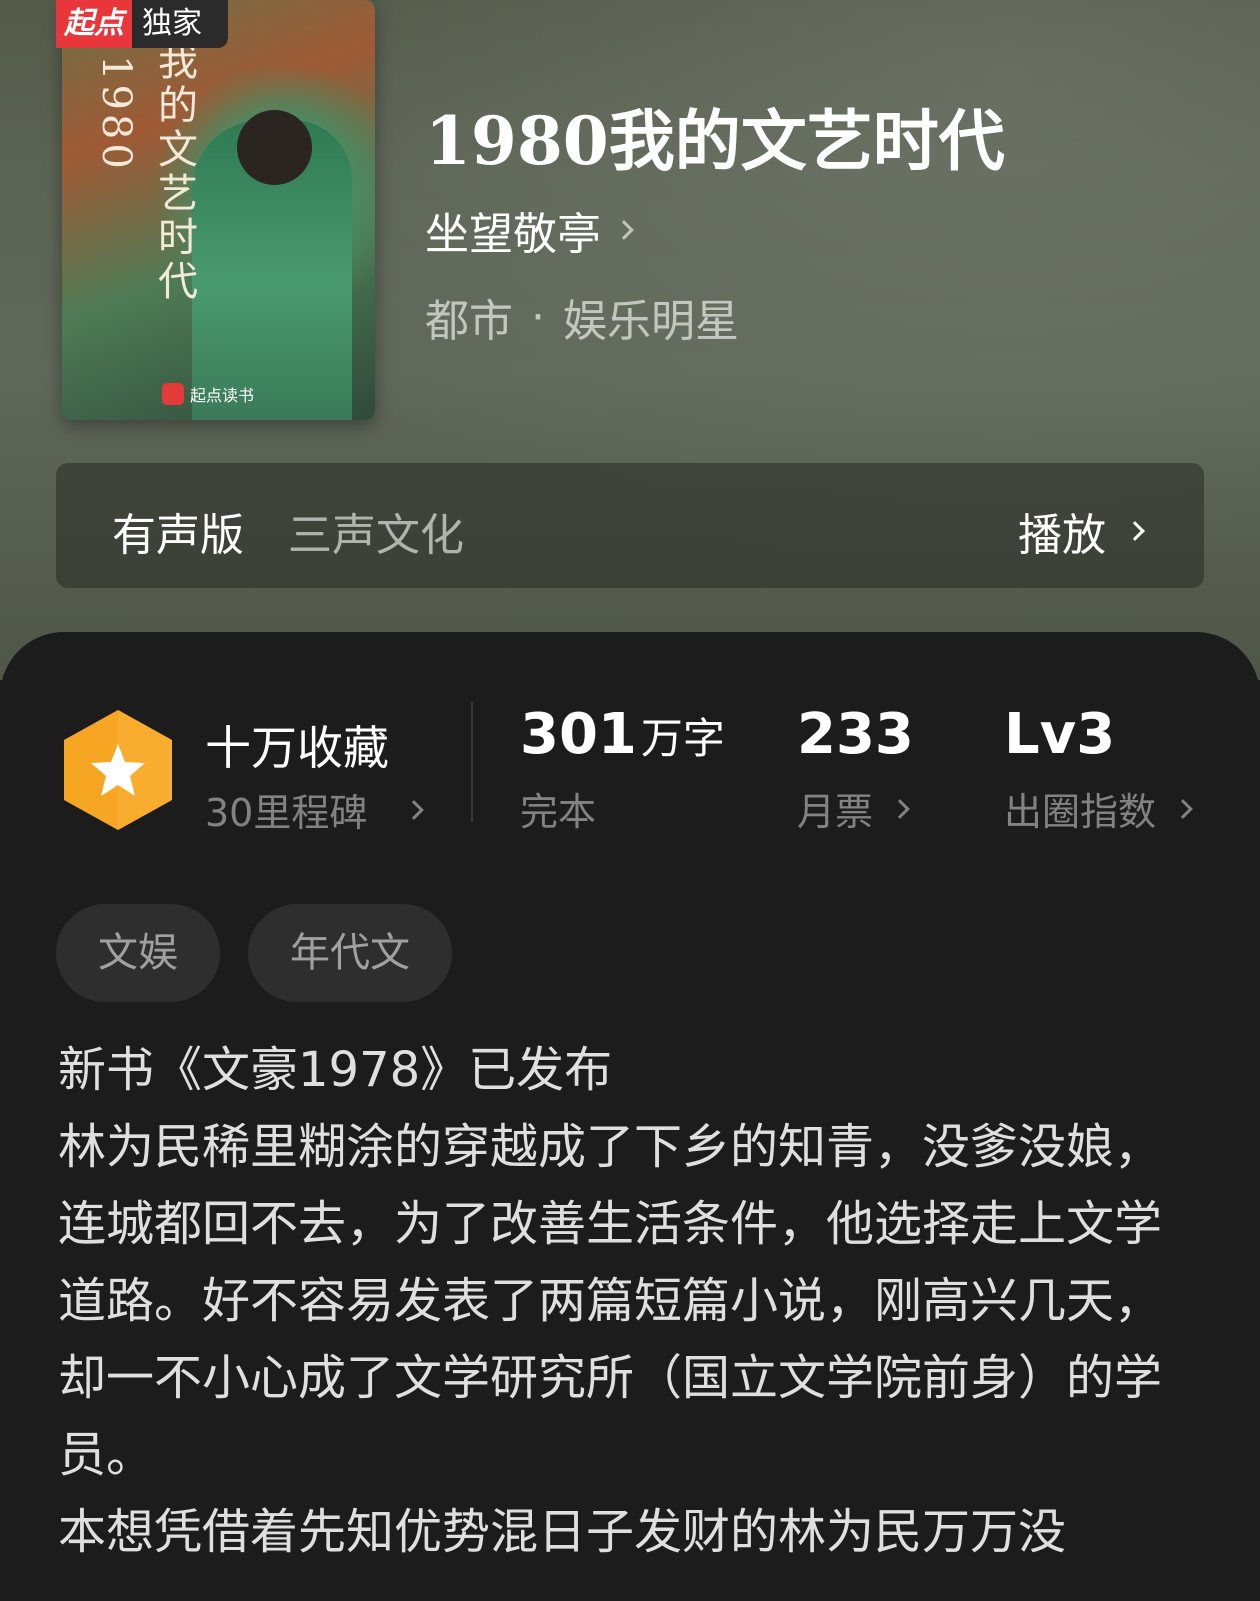 The height and width of the screenshot is (1601, 1260). What do you see at coordinates (218, 210) in the screenshot?
I see `book-cover: 1980 我的文艺时代 起点读书` at bounding box center [218, 210].